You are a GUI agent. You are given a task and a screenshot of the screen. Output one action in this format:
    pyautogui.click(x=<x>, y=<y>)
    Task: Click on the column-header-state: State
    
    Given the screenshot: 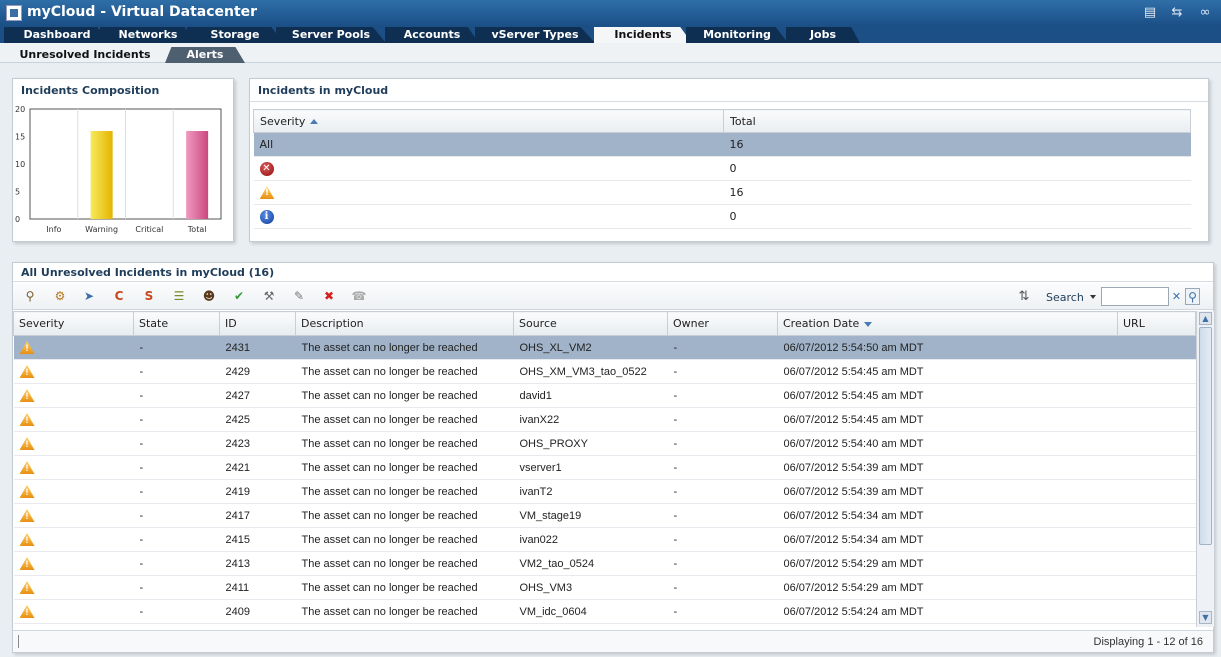 What is the action you would take?
    pyautogui.click(x=176, y=323)
    